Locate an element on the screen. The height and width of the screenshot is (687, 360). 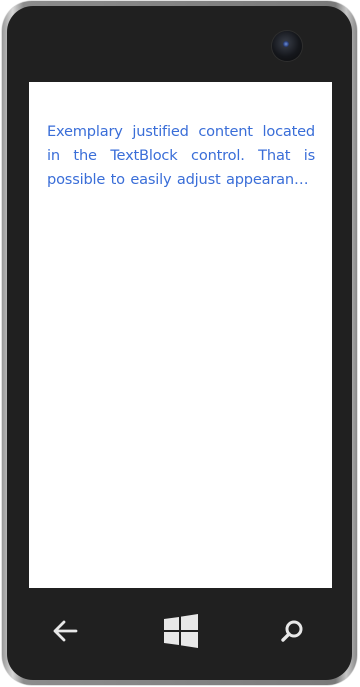
camera-lens is located at coordinates (286, 44).